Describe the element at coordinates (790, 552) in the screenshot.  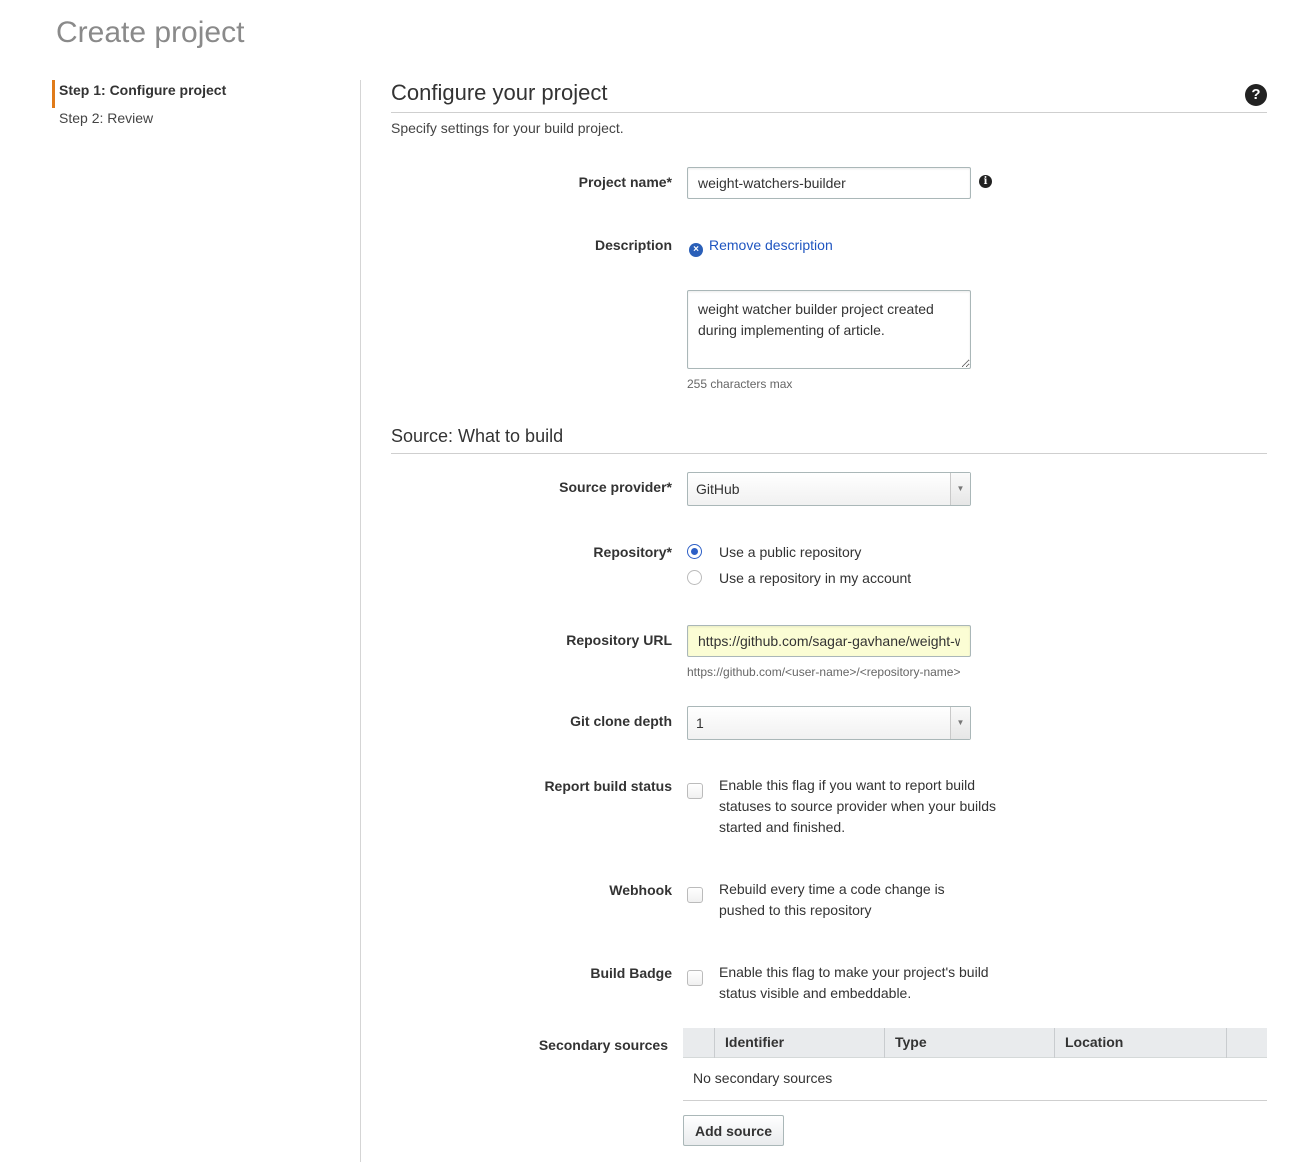
I see `radio-public-repository-label: Use a public repository` at that location.